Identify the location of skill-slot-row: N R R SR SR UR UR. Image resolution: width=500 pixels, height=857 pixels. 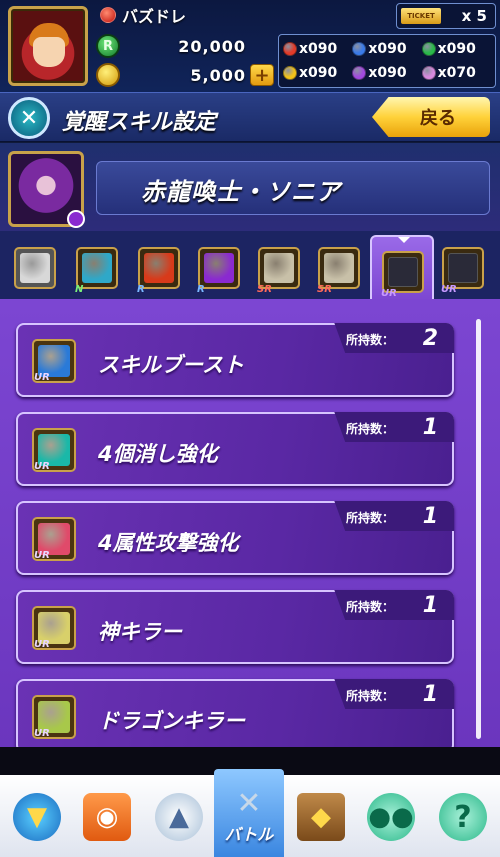
(250, 268).